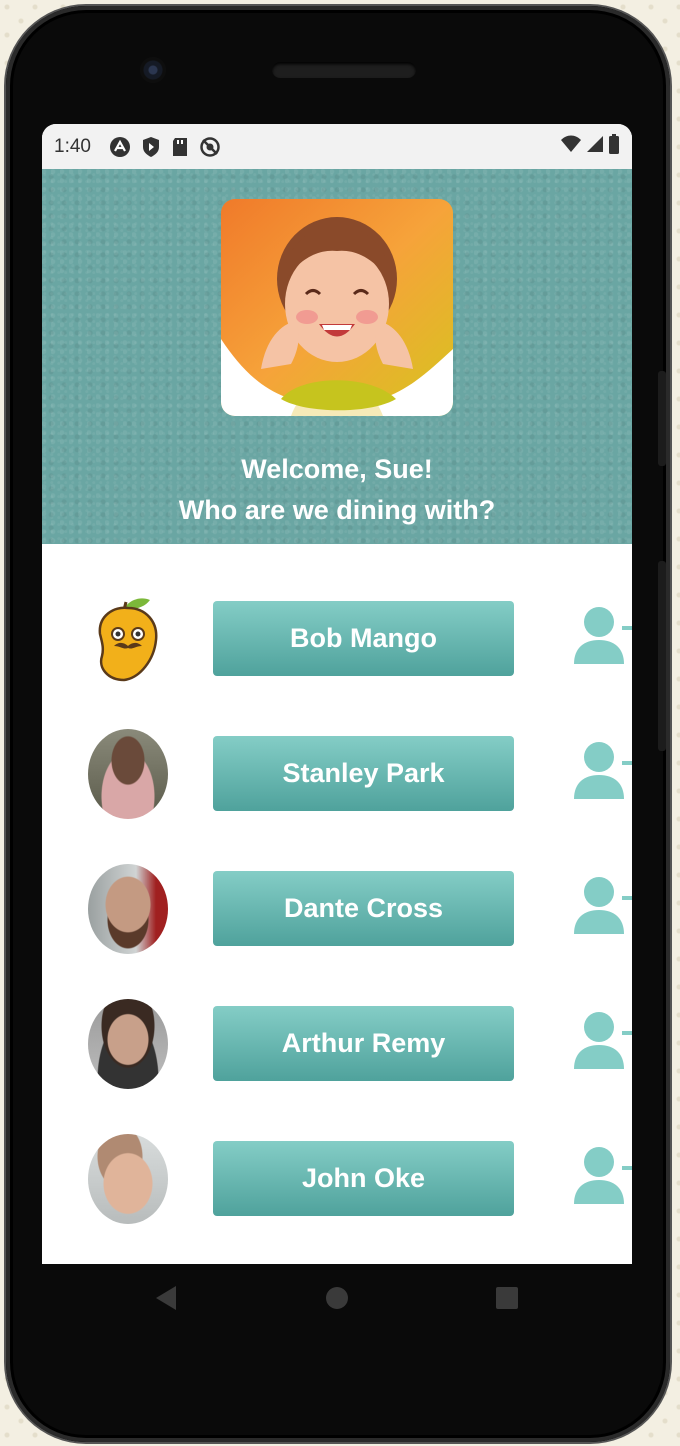  I want to click on contact-row: Dante Cross, so click(337, 909).